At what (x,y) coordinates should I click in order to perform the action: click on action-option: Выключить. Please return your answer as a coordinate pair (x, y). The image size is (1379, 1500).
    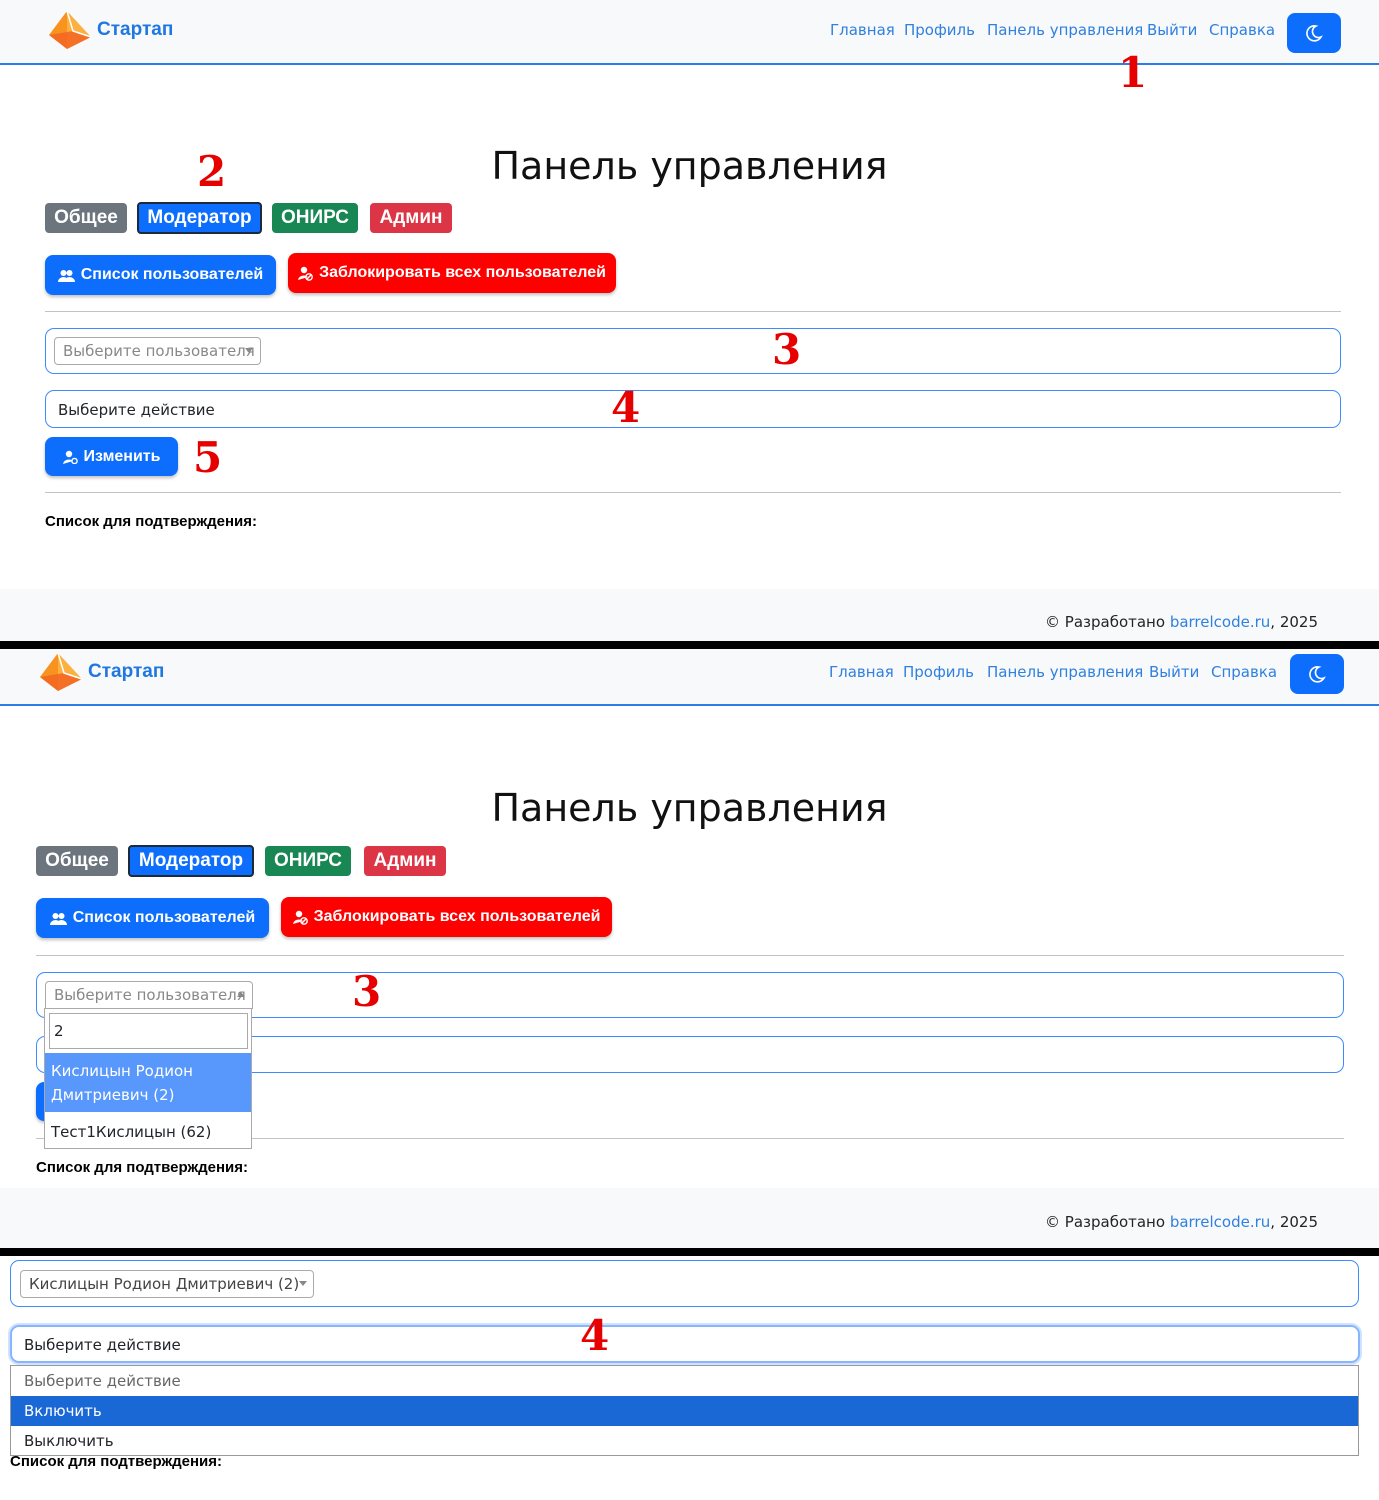
    Looking at the image, I should click on (684, 1441).